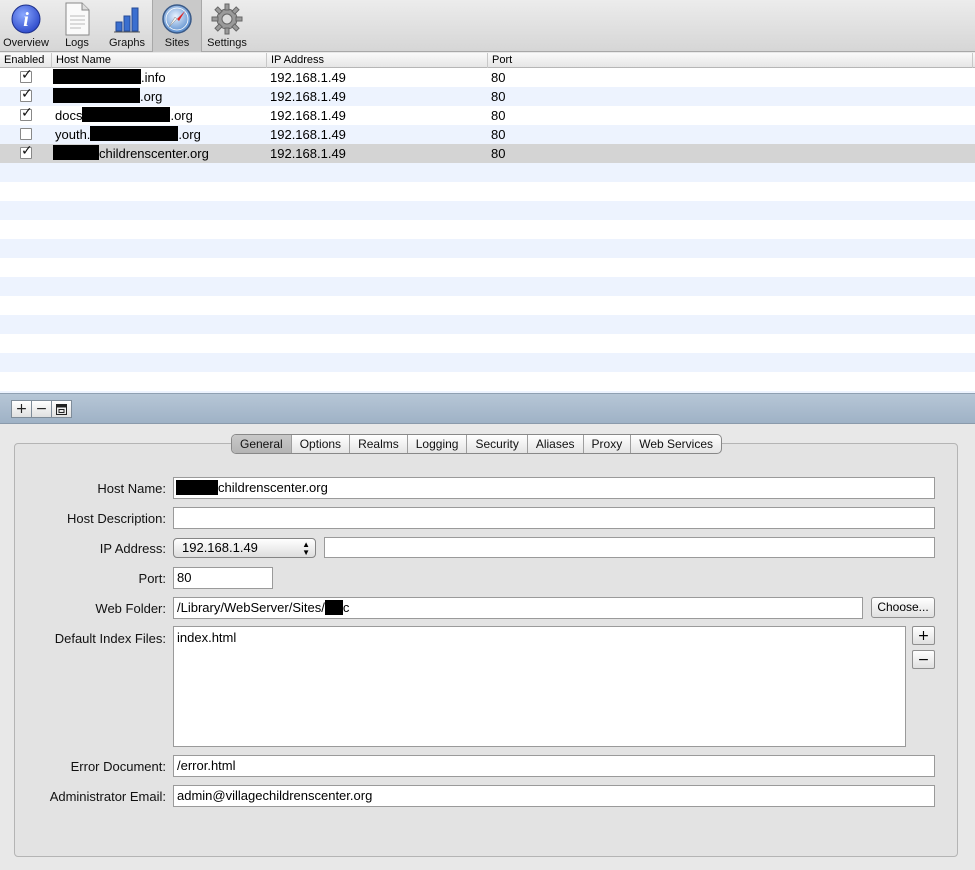  I want to click on duplicate-icon, so click(61, 409).